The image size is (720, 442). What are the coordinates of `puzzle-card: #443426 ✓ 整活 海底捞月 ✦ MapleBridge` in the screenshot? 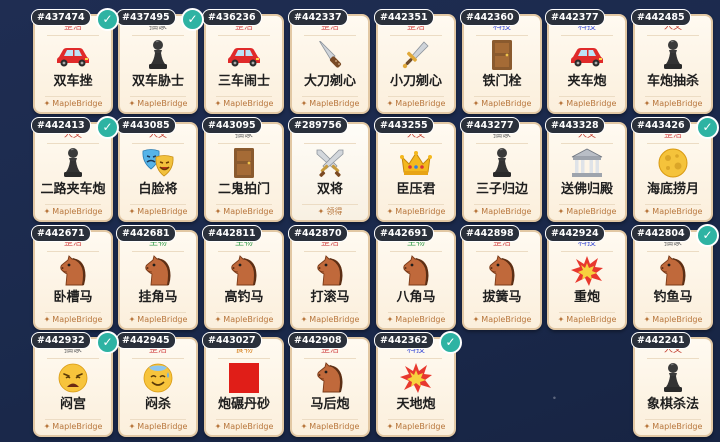 It's located at (675, 169).